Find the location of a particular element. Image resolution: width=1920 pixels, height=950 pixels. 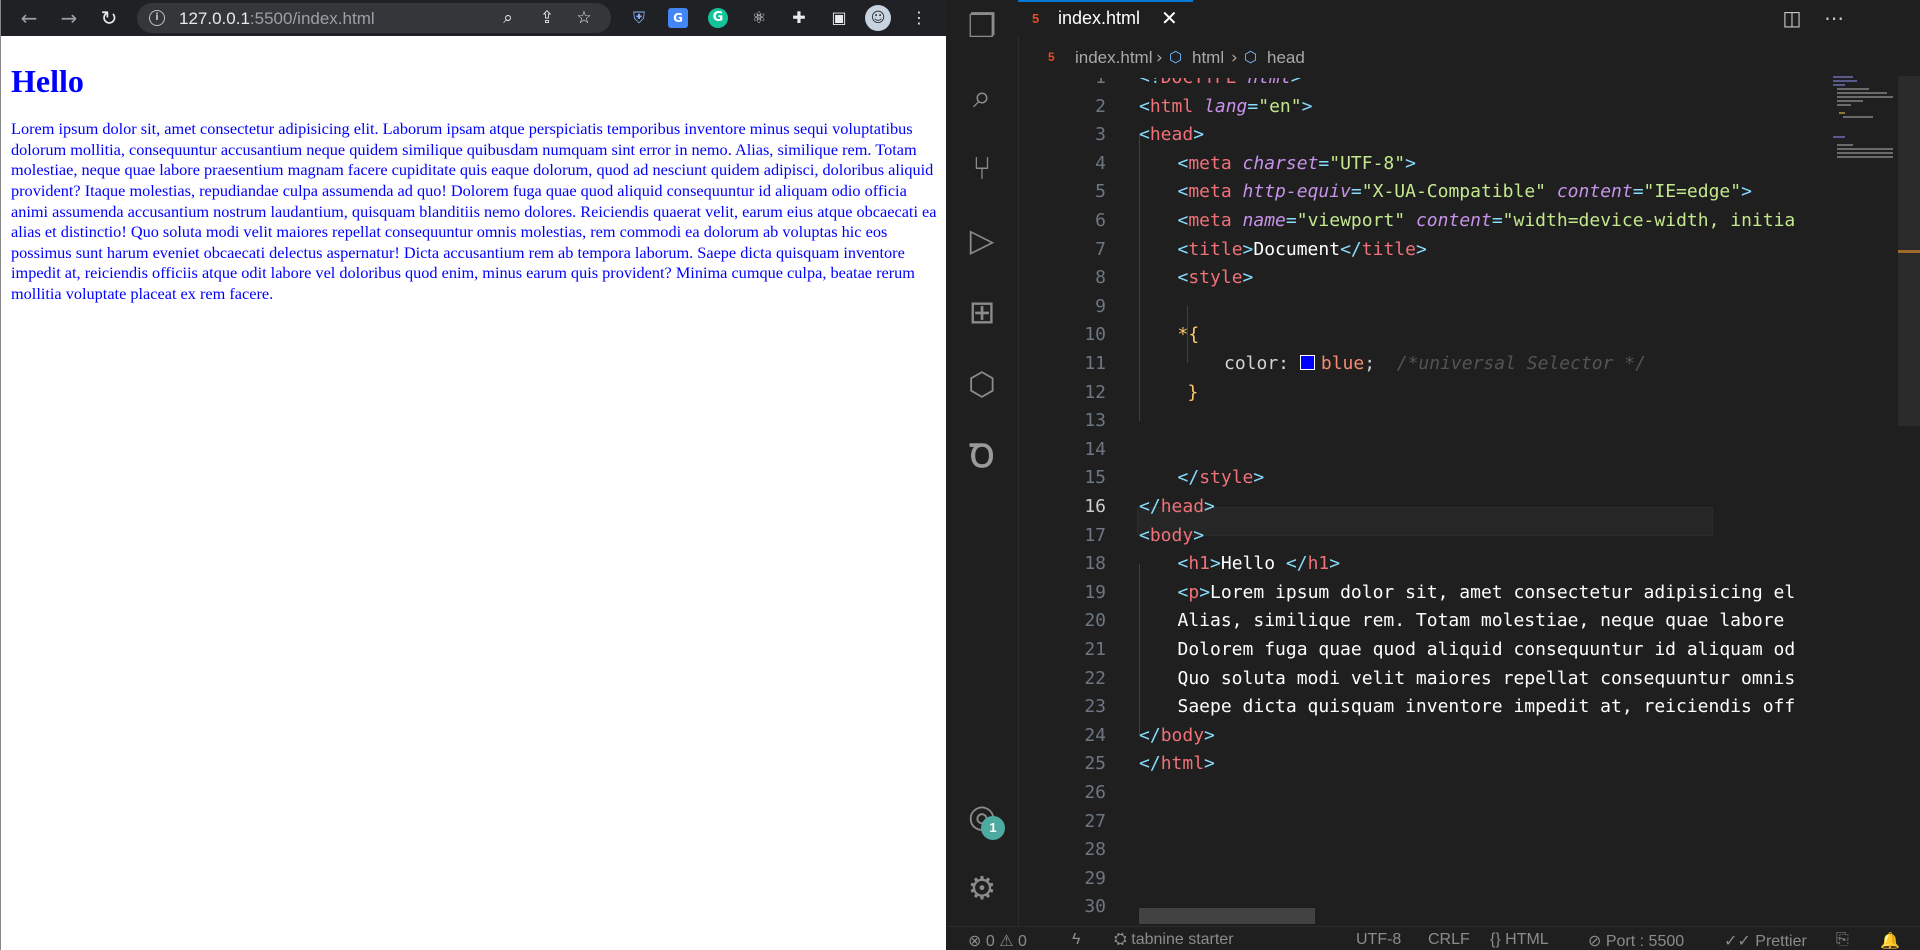

errors-indicator: ⊗ 0 ⚠ 0 is located at coordinates (997, 940).